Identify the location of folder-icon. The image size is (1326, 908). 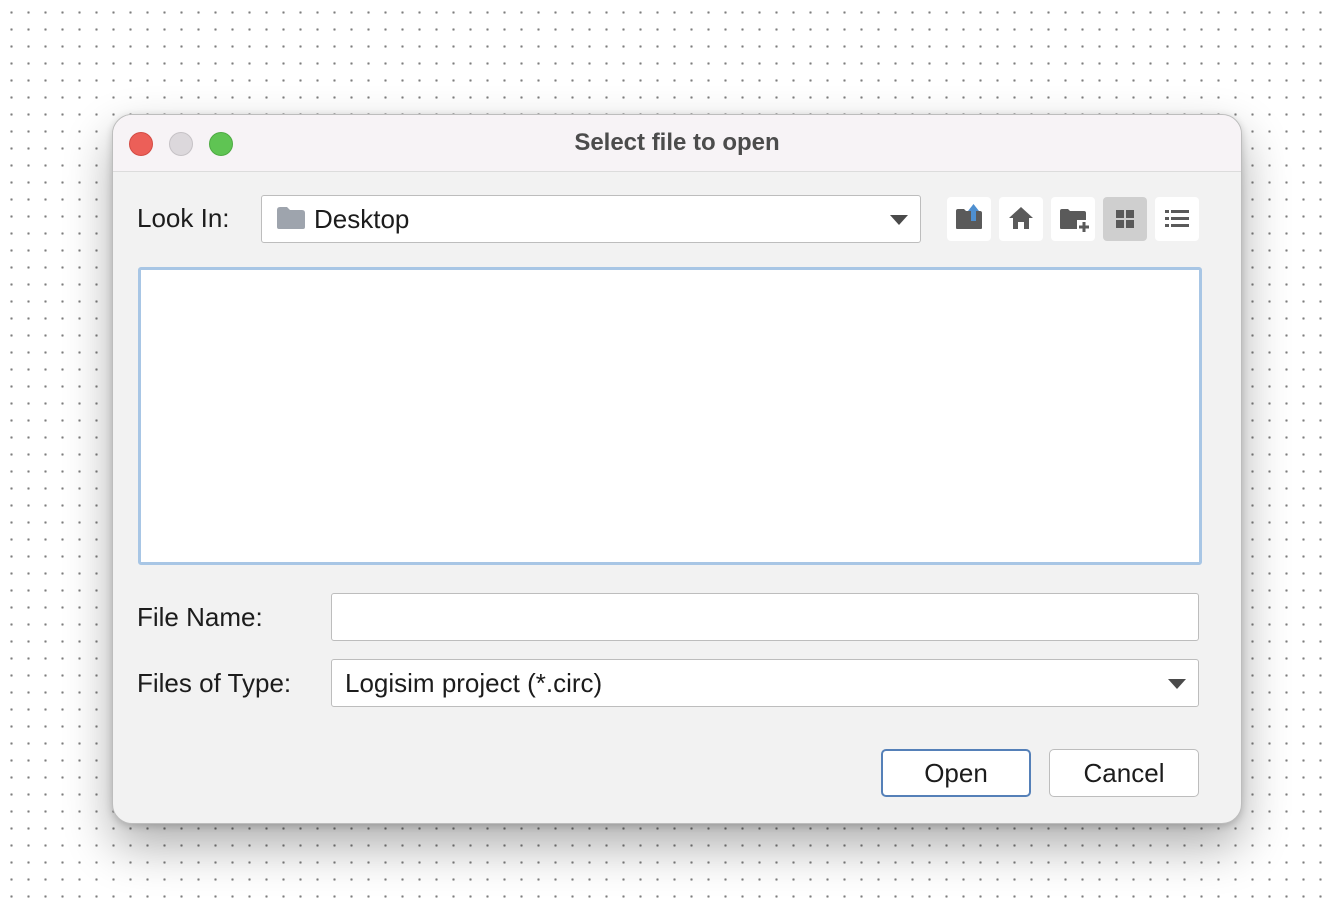
(291, 218).